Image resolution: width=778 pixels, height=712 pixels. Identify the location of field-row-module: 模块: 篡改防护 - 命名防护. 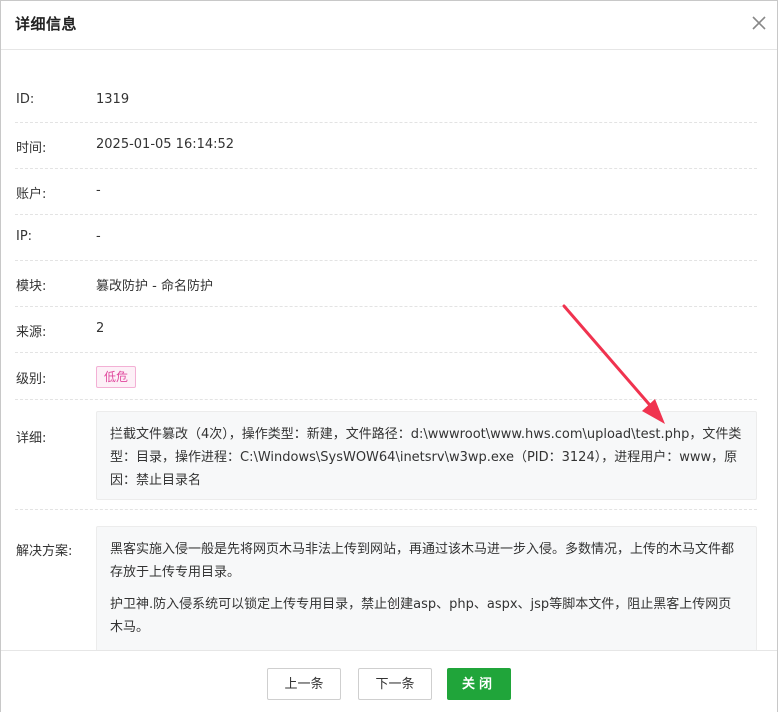
(386, 283).